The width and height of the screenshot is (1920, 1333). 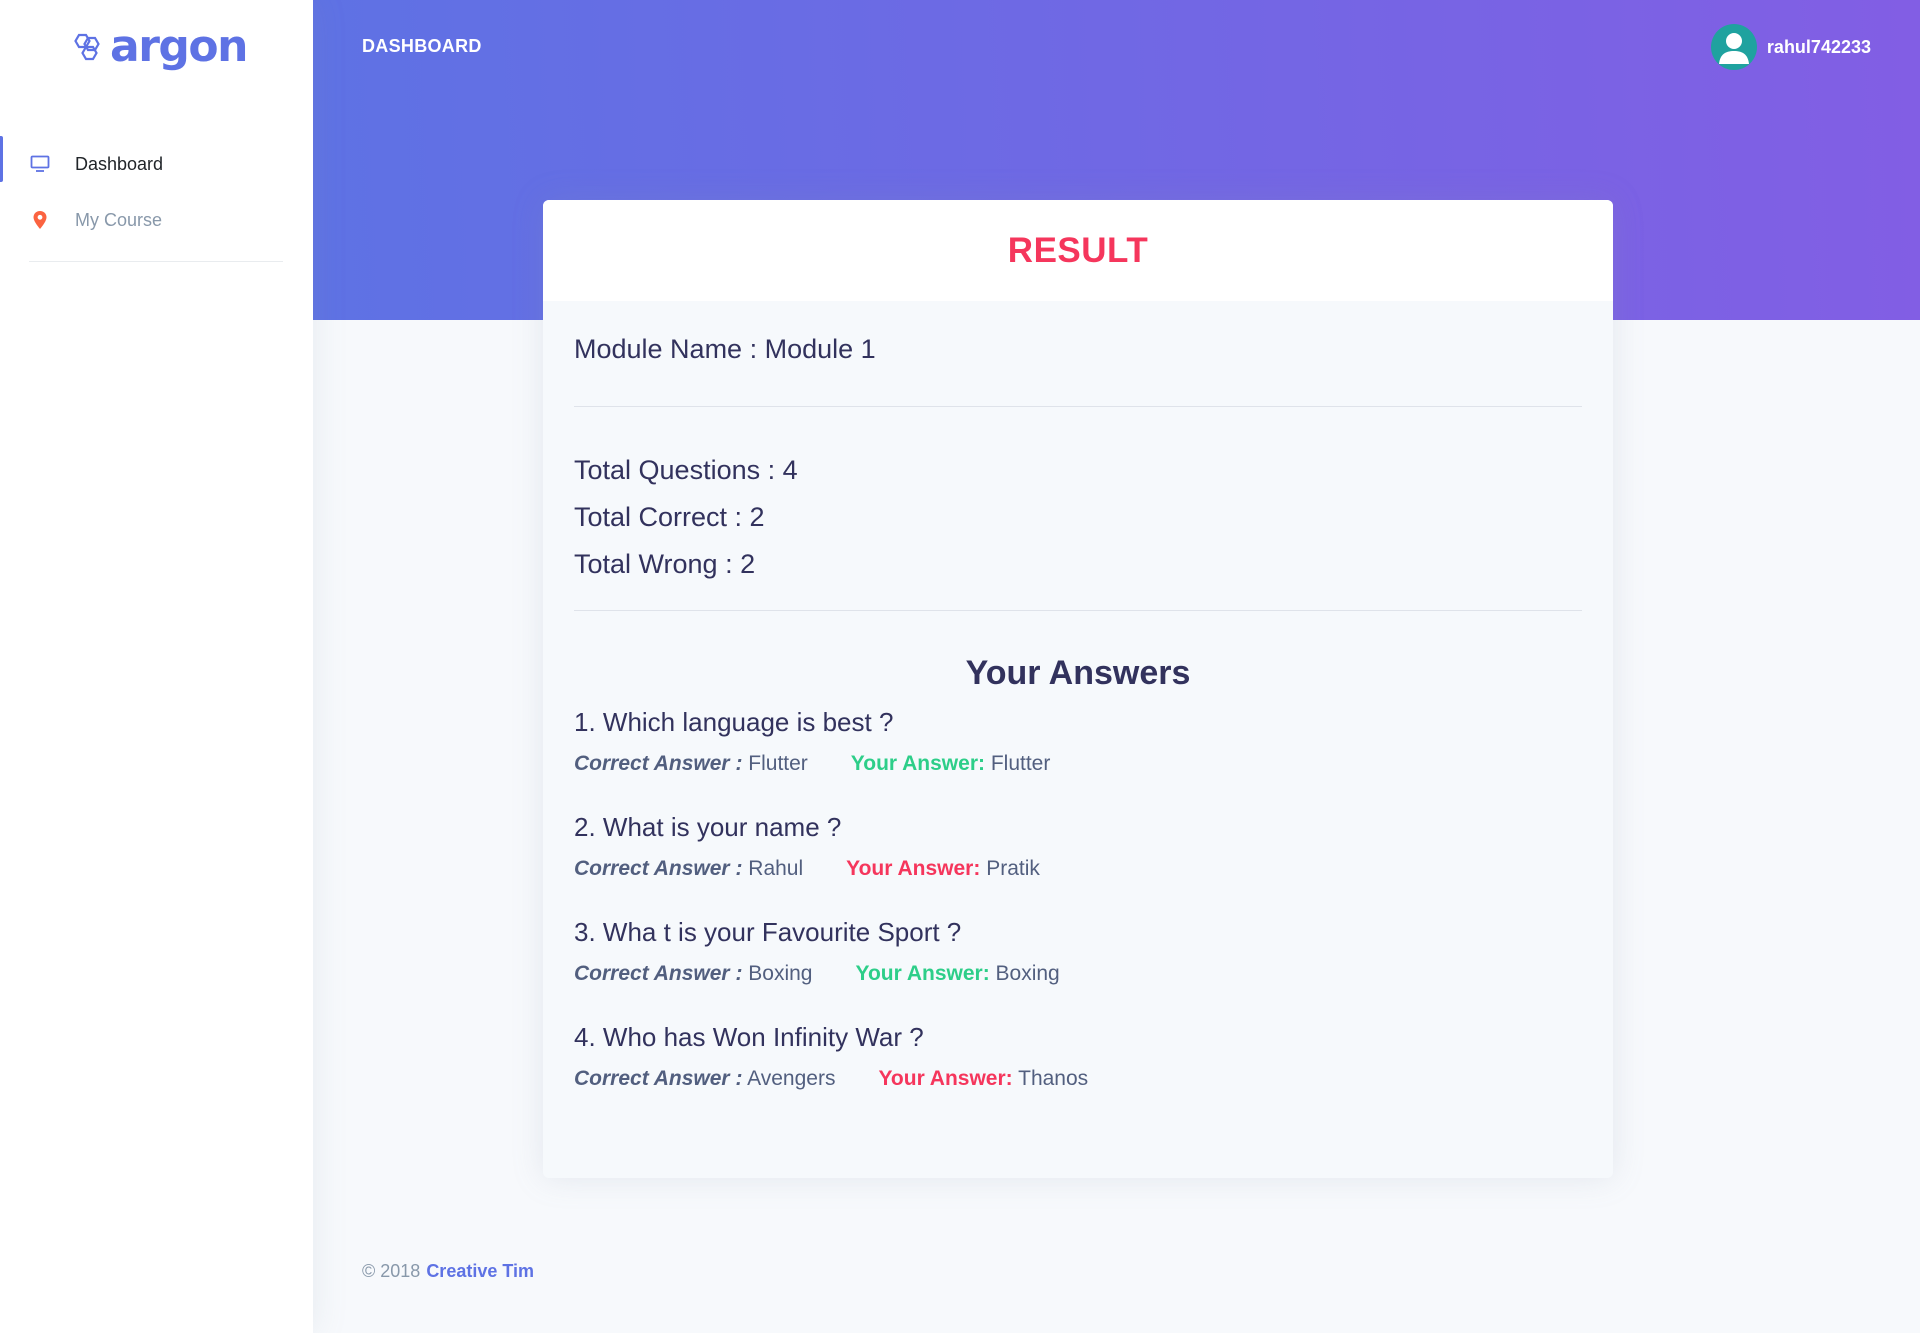 I want to click on correct-answer-value: Rahul, so click(x=776, y=868).